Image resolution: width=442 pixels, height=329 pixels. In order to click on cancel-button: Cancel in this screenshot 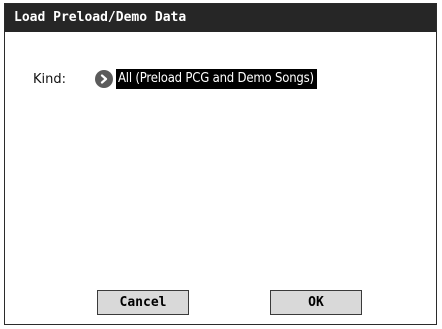, I will do `click(143, 302)`.